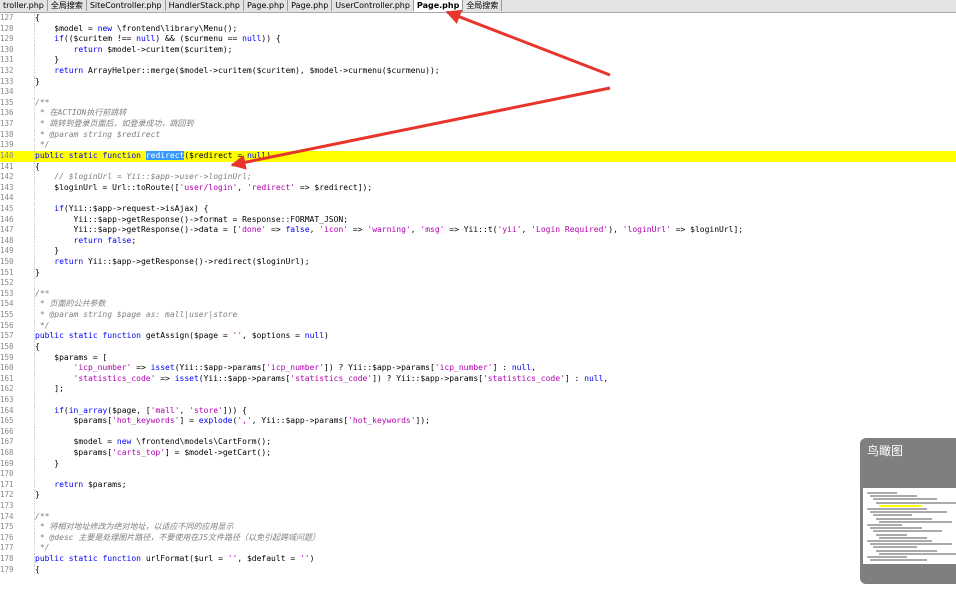 The image size is (956, 605). Describe the element at coordinates (7, 378) in the screenshot. I see `line-number: 161` at that location.